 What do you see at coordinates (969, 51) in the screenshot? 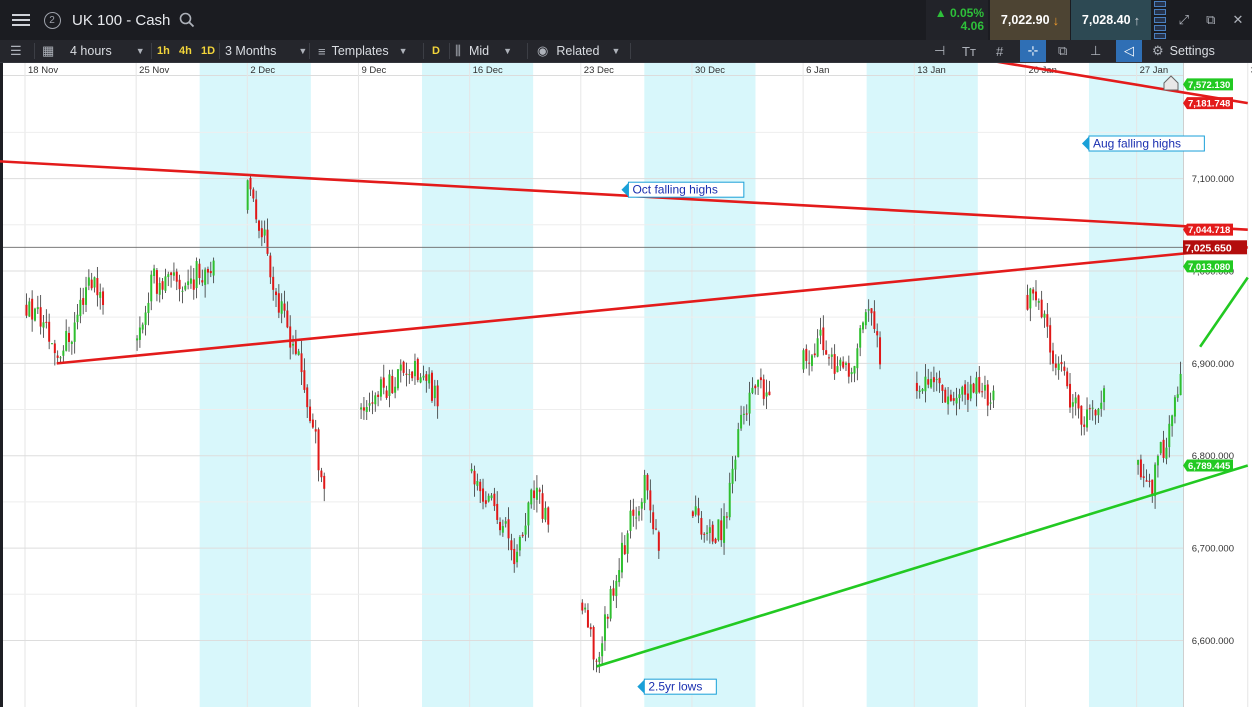
I see `text-tool-icon: Tт` at bounding box center [969, 51].